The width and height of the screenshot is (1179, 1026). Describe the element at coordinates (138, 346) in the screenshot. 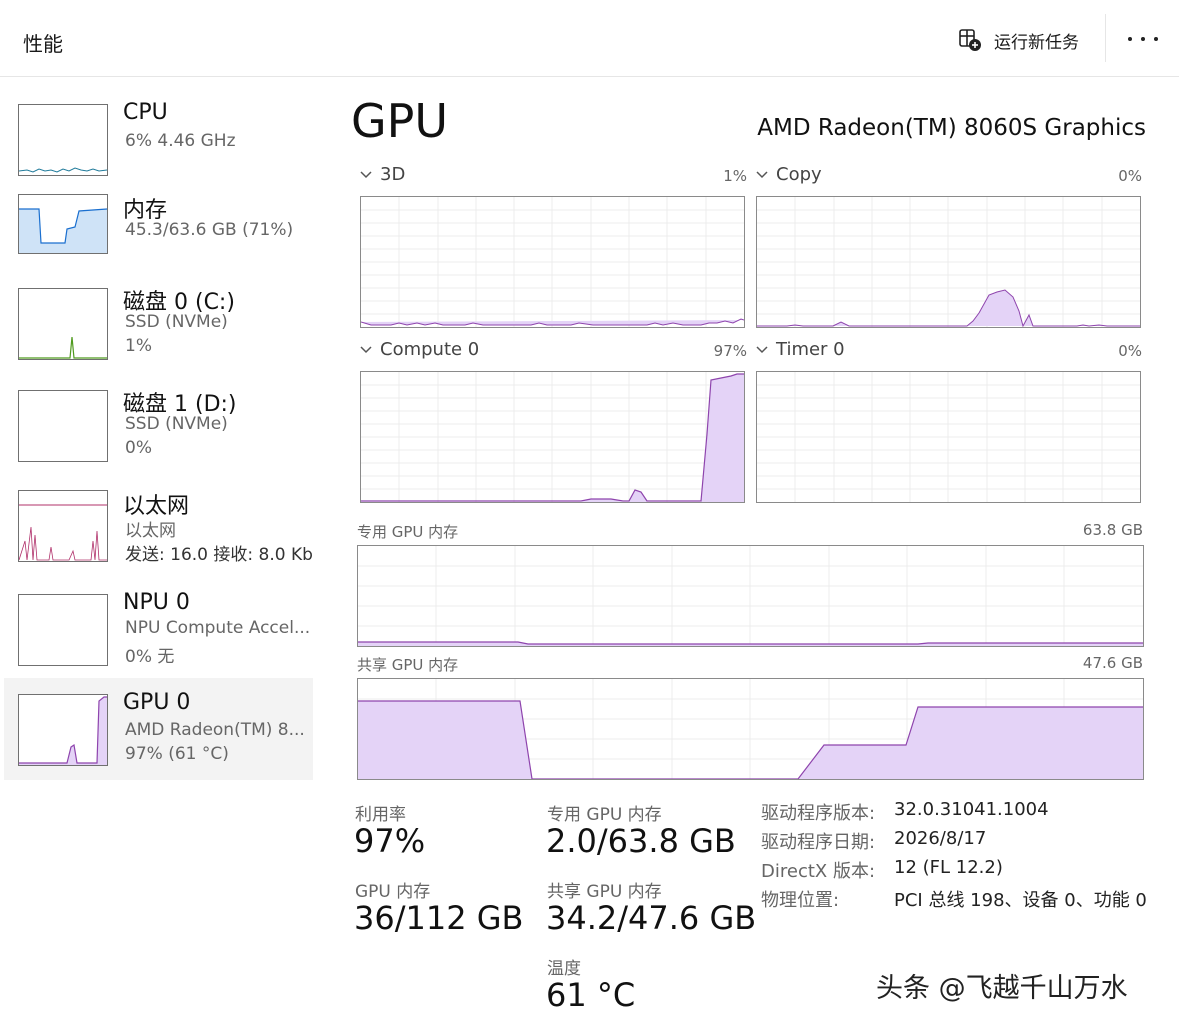

I see `sidebar-item-usage: 1%` at that location.